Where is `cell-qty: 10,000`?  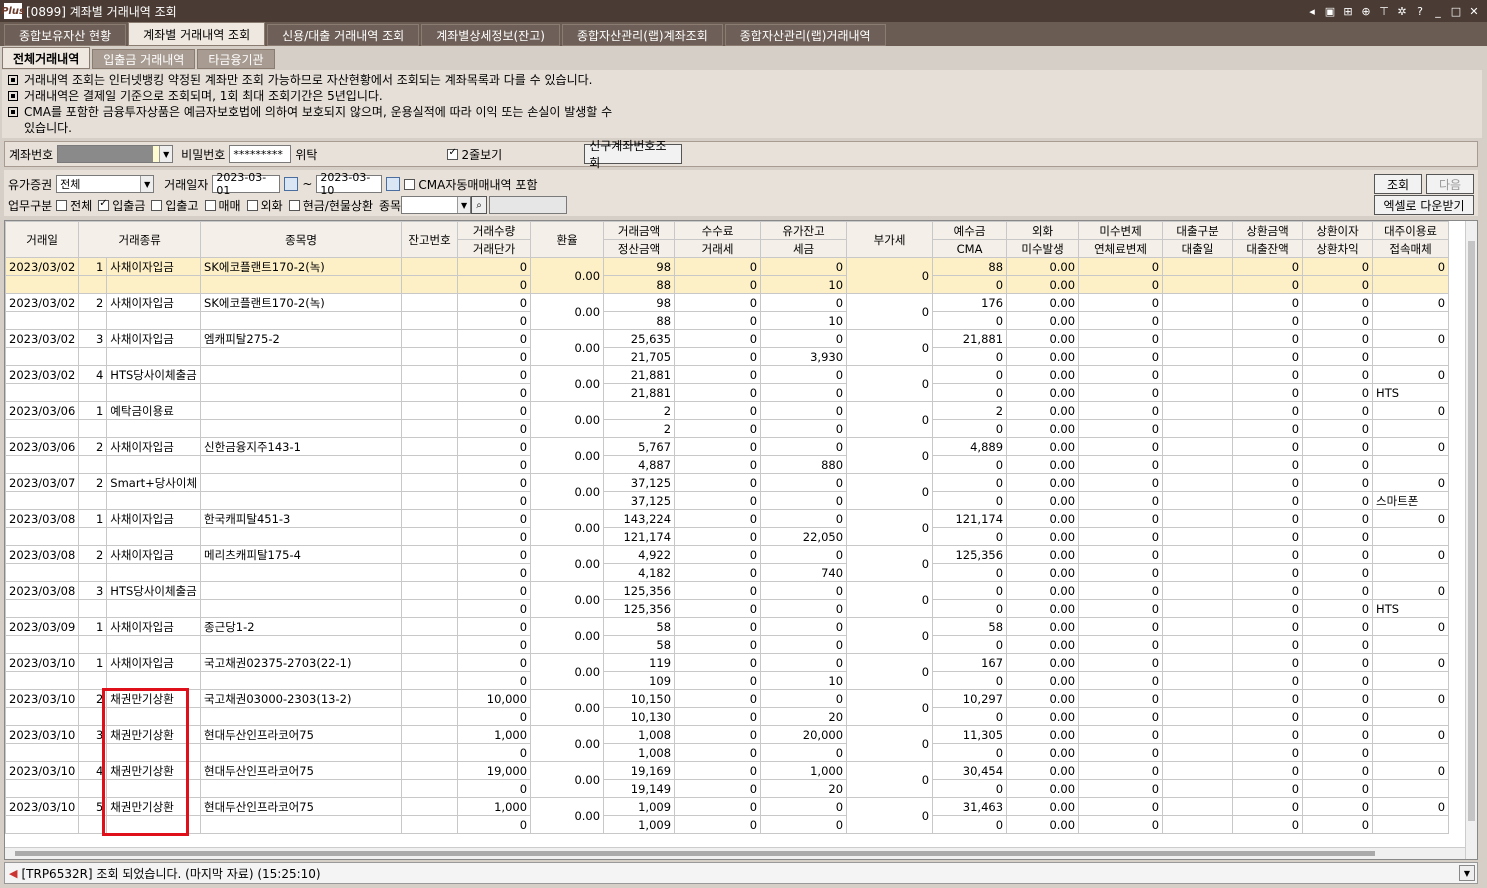
cell-qty: 10,000 is located at coordinates (494, 698).